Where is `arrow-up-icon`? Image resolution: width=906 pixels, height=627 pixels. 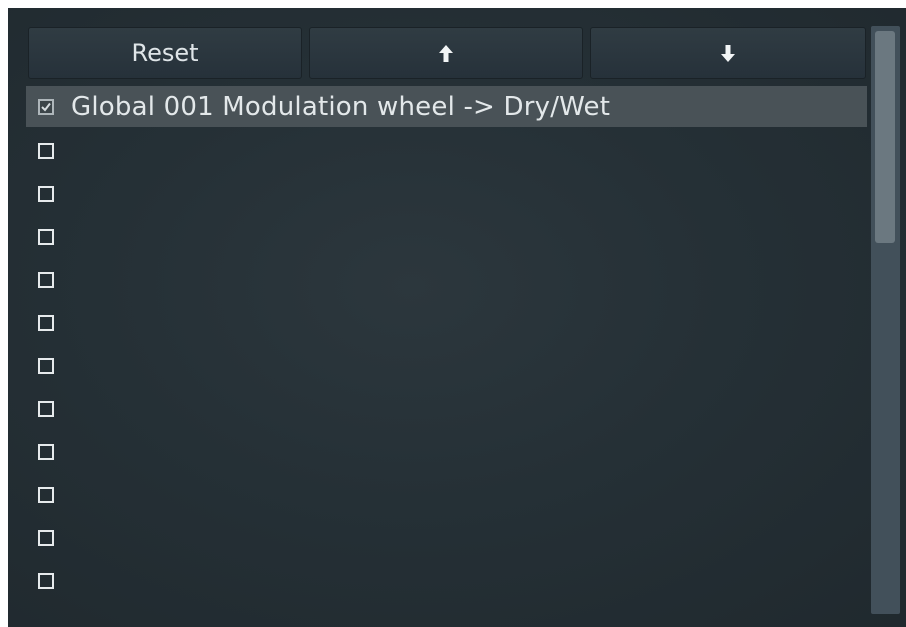 arrow-up-icon is located at coordinates (446, 53).